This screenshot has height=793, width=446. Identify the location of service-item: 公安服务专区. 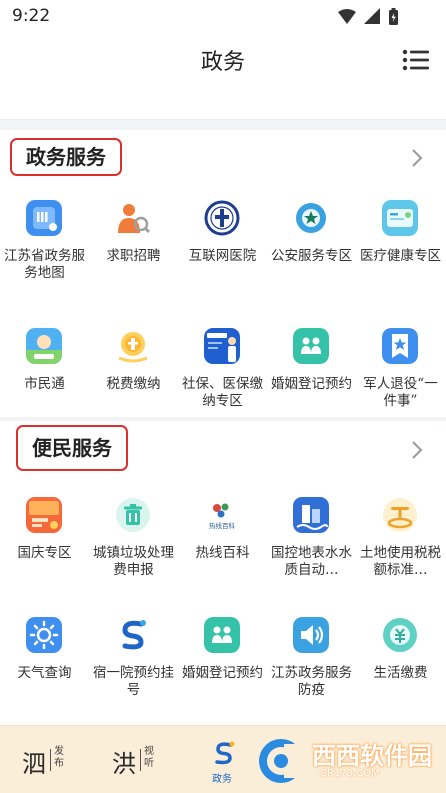
(311, 249).